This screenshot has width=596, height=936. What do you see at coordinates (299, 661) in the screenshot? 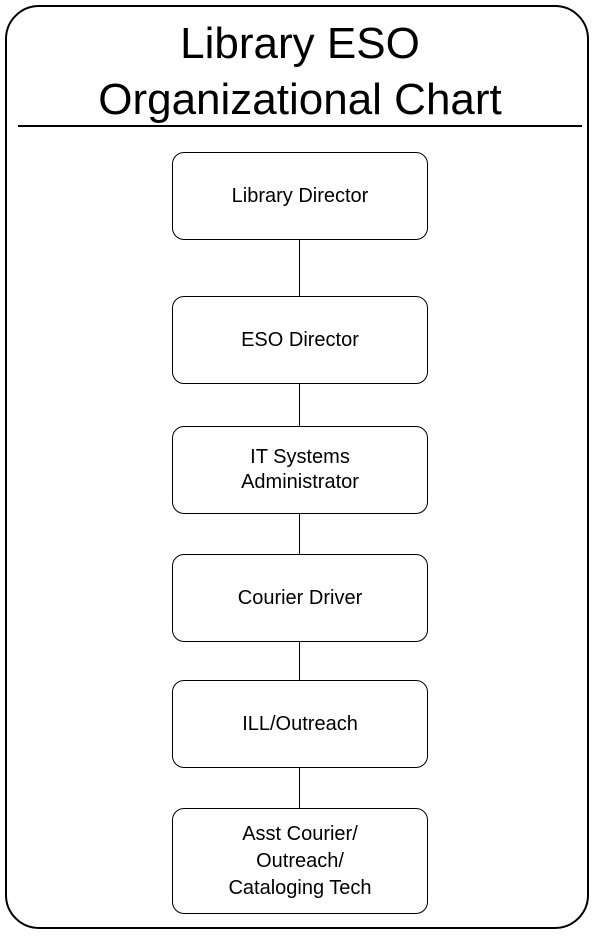
I see `connector-courier-driver-to-ill-outreach` at bounding box center [299, 661].